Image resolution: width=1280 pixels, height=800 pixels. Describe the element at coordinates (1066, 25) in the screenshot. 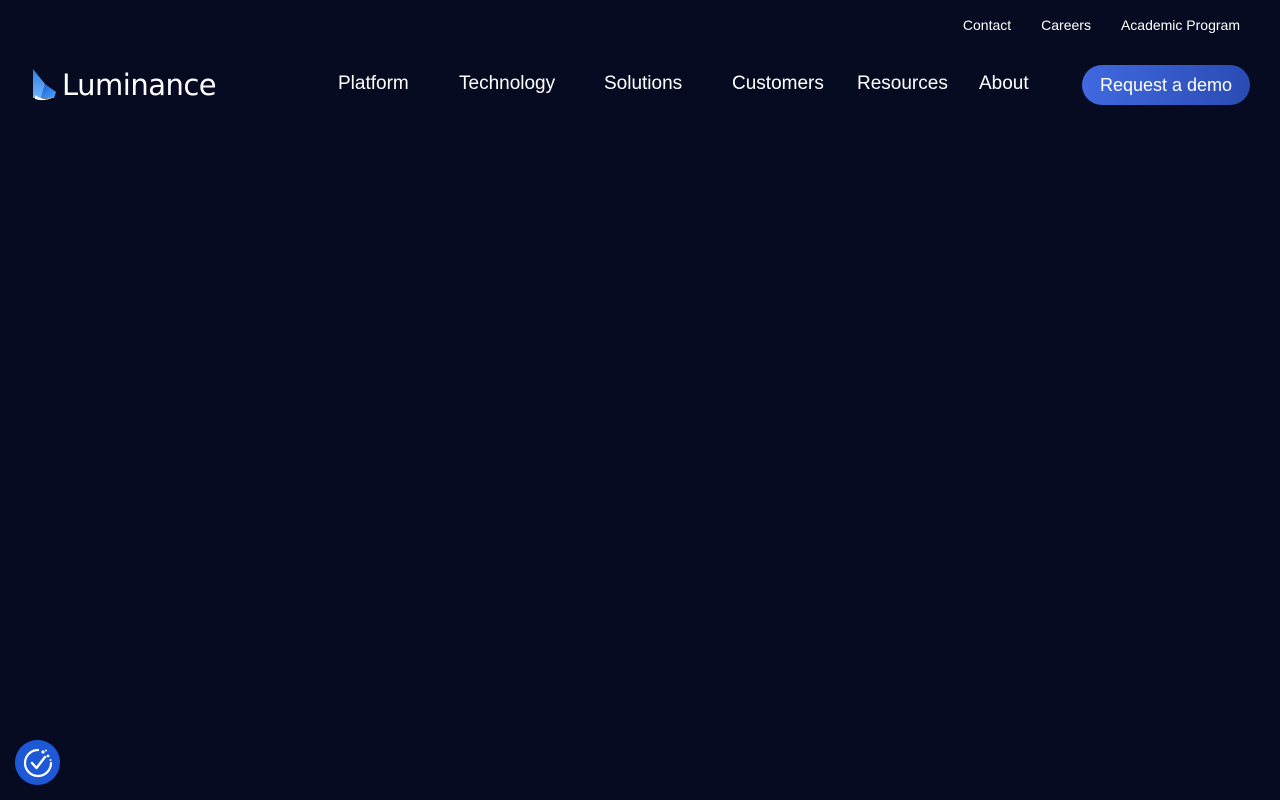

I see `utility-link-careers: Careers` at that location.